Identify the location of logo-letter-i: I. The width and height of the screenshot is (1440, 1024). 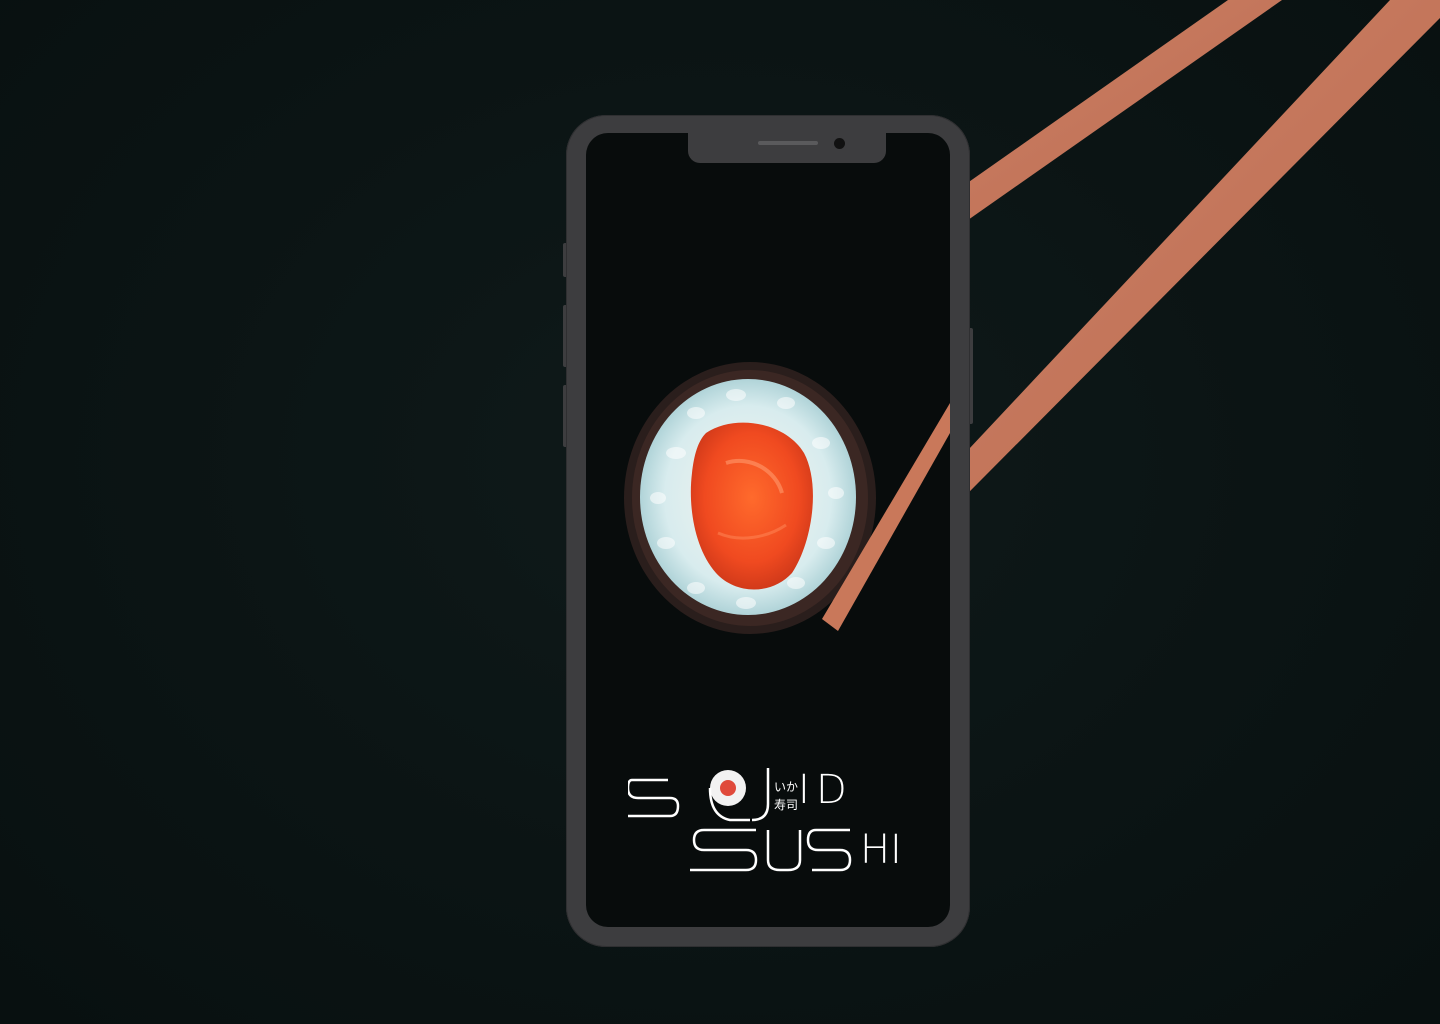
(804, 790).